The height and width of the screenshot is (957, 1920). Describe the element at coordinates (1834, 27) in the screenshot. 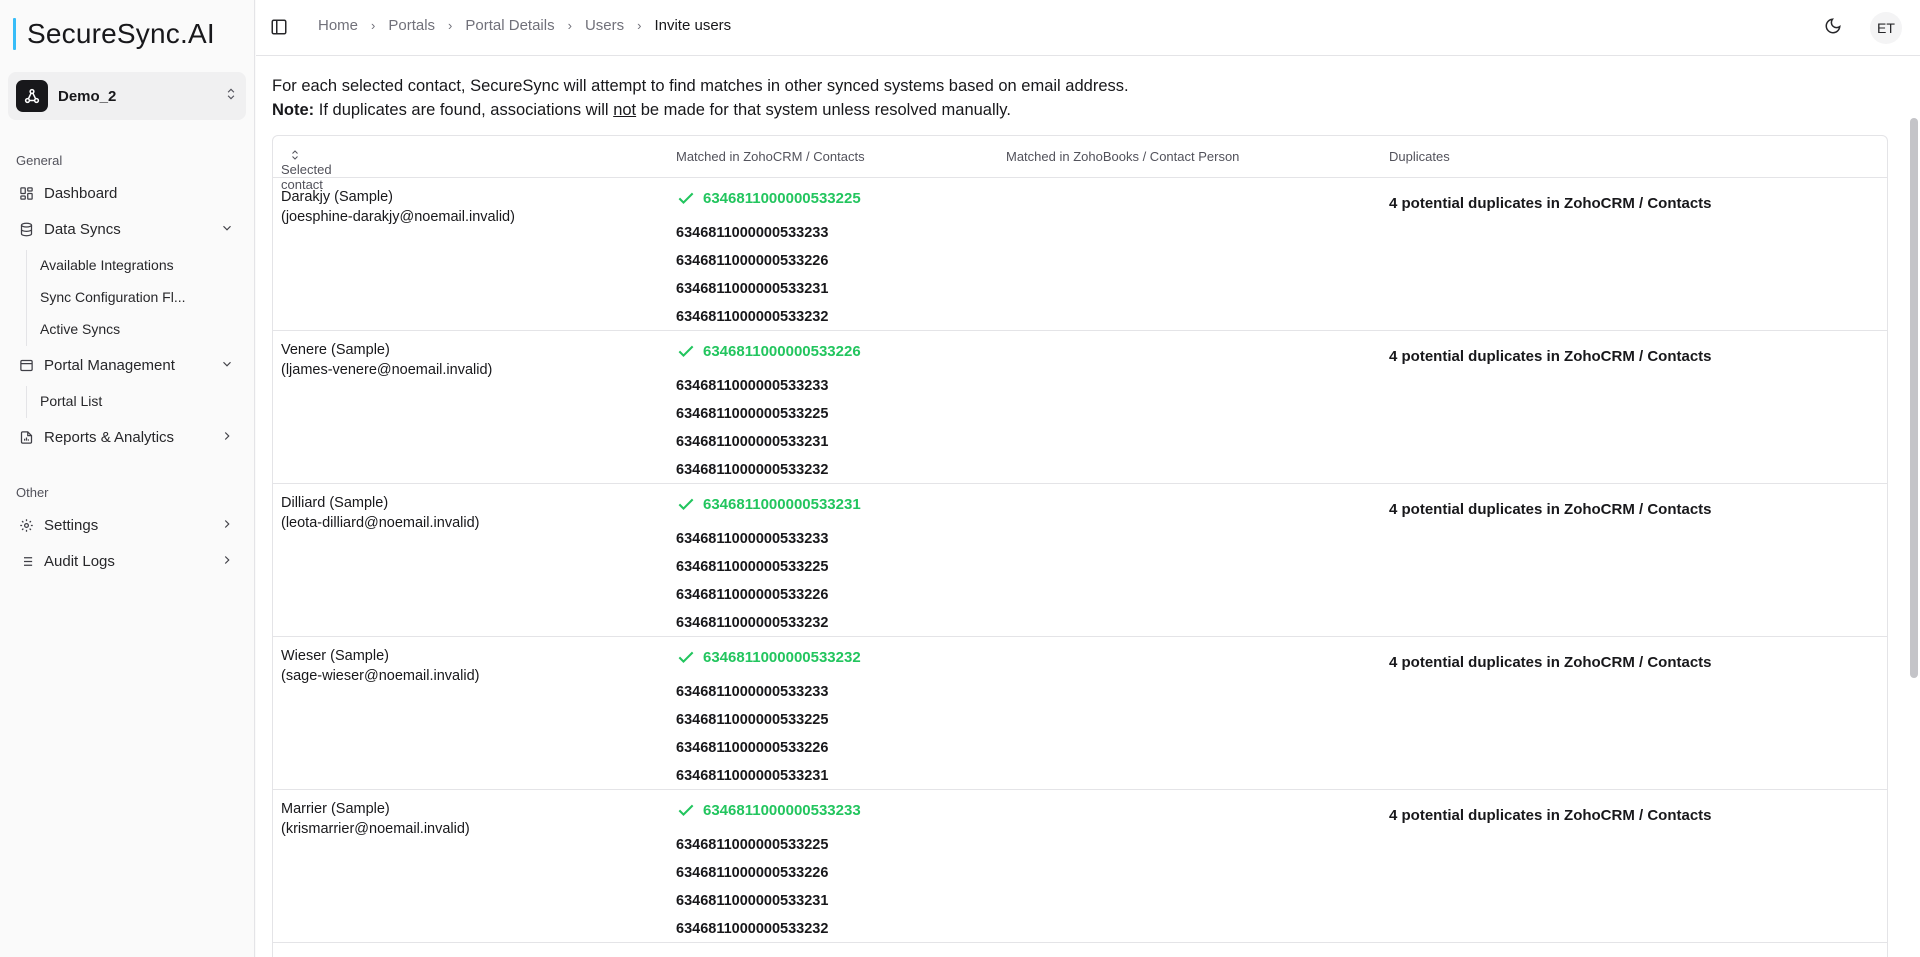

I see `moon-icon` at that location.